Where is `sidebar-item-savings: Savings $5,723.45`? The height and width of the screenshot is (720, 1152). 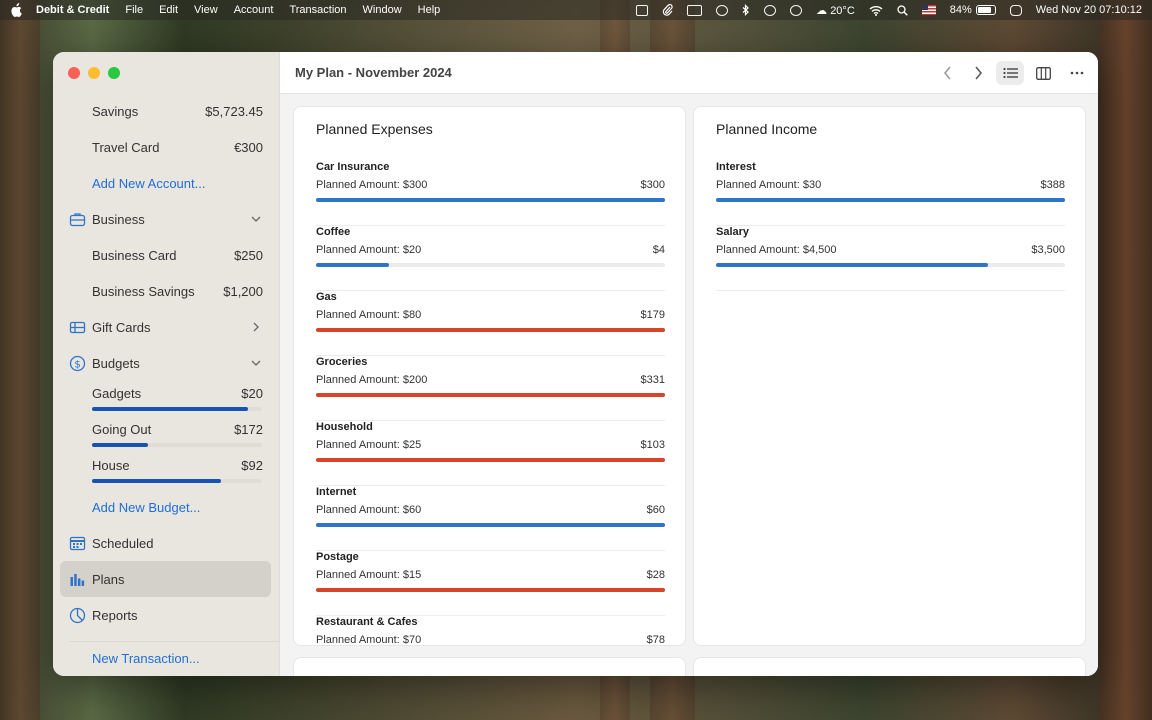
sidebar-item-savings: Savings $5,723.45 is located at coordinates (166, 111).